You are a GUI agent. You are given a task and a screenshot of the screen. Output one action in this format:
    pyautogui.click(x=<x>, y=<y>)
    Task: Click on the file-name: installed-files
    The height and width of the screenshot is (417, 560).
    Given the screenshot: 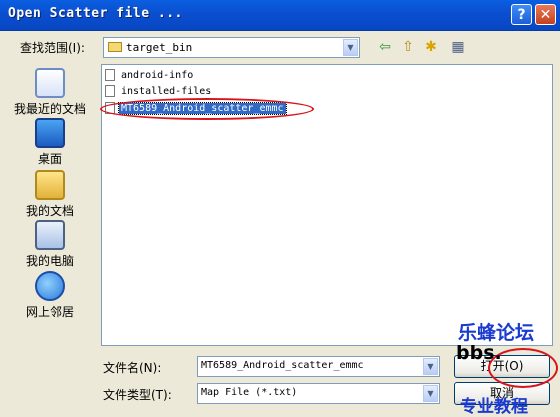 What is the action you would take?
    pyautogui.click(x=166, y=91)
    